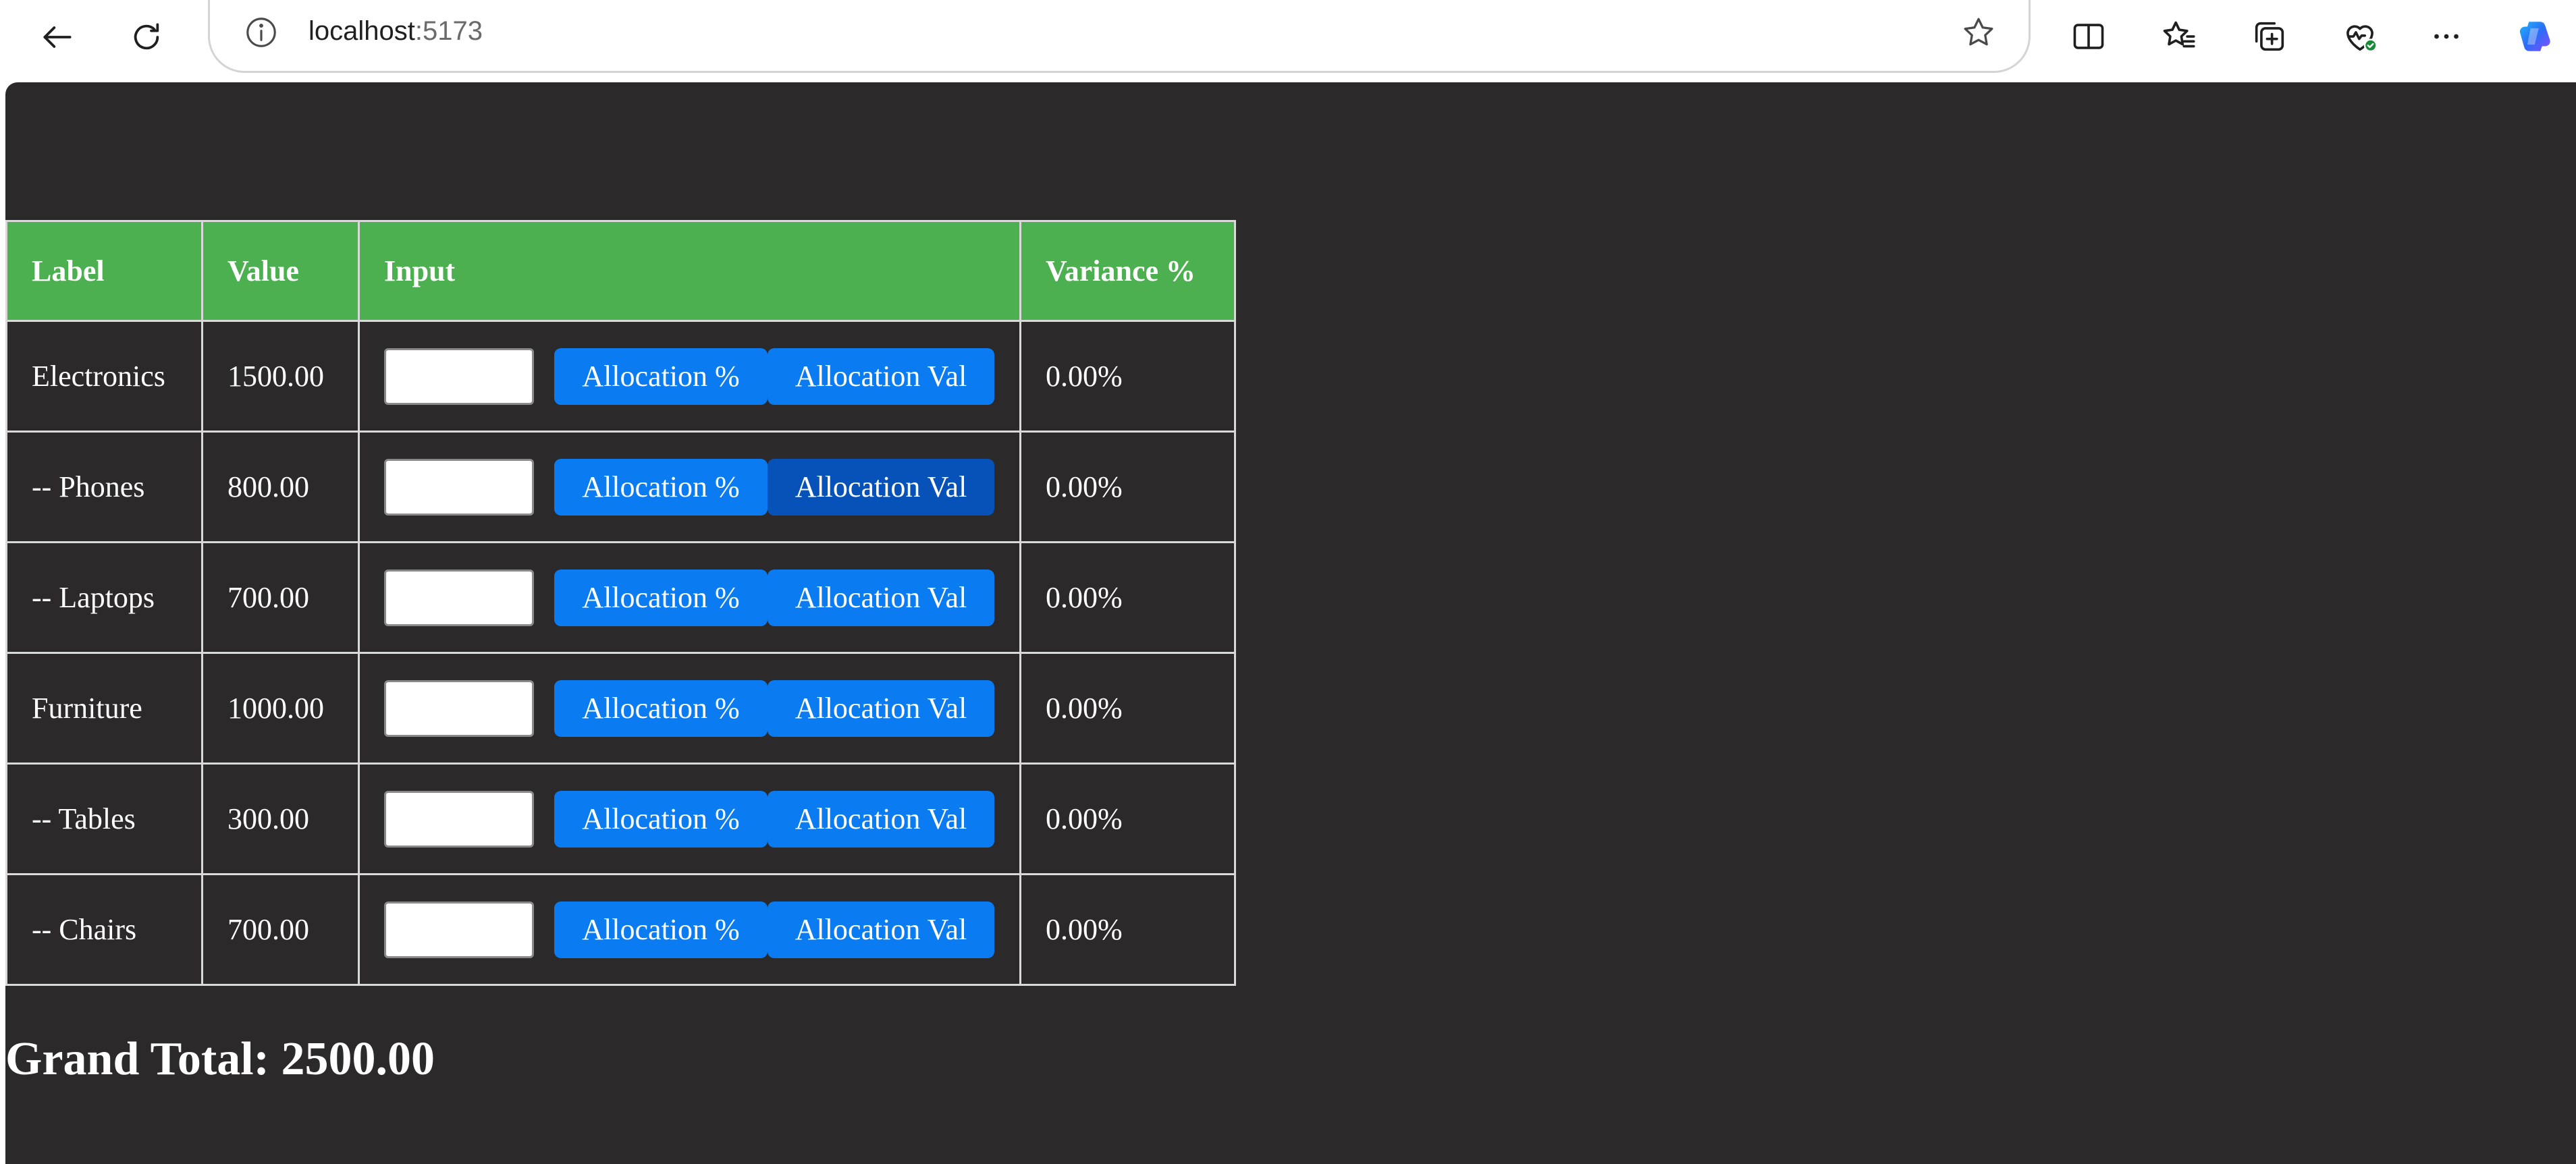 The height and width of the screenshot is (1164, 2576). Describe the element at coordinates (280, 487) in the screenshot. I see `row-value: 800.00` at that location.